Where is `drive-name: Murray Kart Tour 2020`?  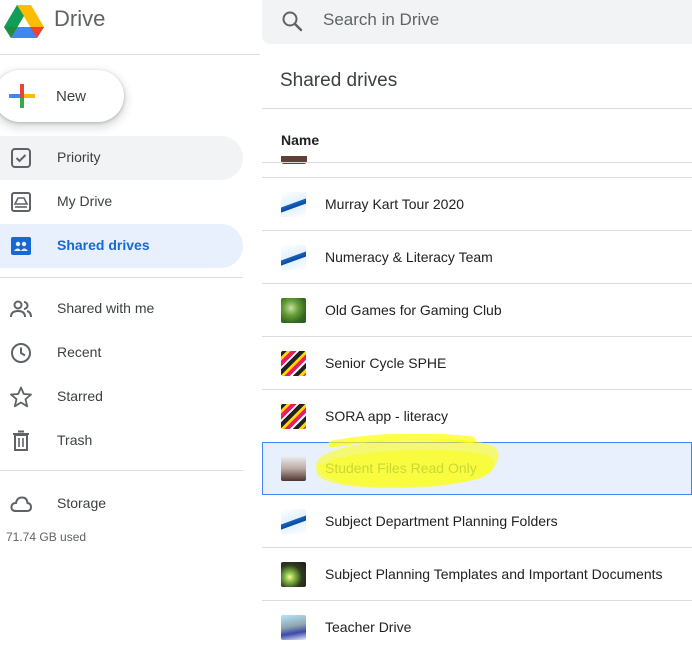 drive-name: Murray Kart Tour 2020 is located at coordinates (395, 204).